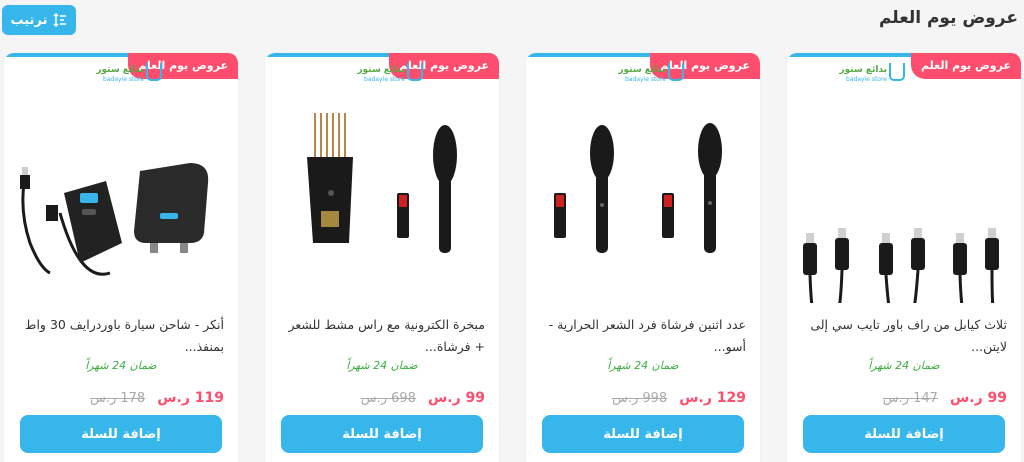 This screenshot has height=462, width=1024. What do you see at coordinates (117, 398) in the screenshot?
I see `old-price: 178 ر.س` at bounding box center [117, 398].